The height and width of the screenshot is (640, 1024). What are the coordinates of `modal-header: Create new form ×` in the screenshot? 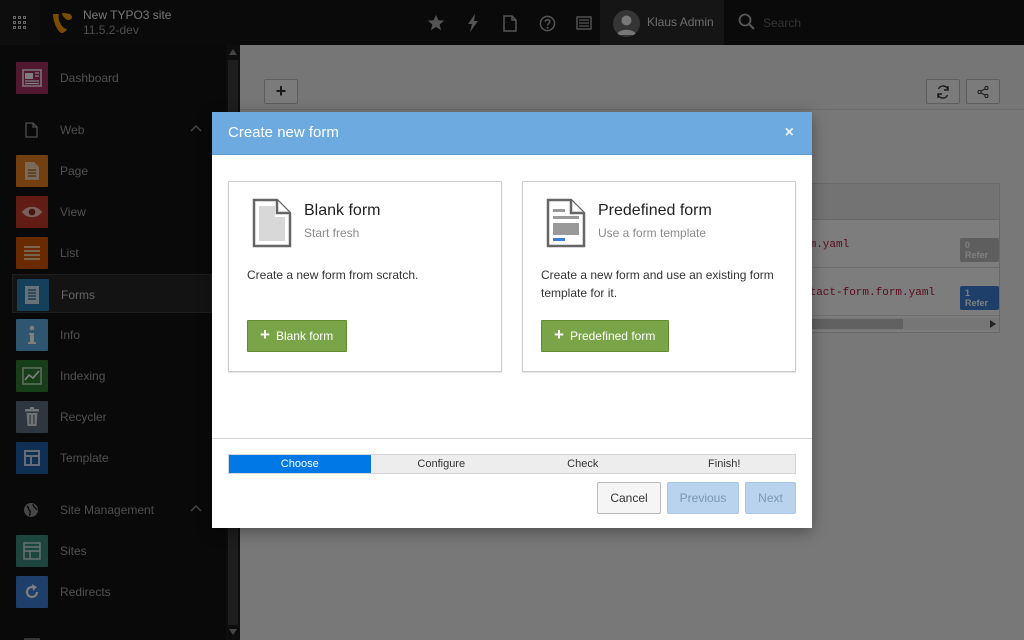 It's located at (512, 133).